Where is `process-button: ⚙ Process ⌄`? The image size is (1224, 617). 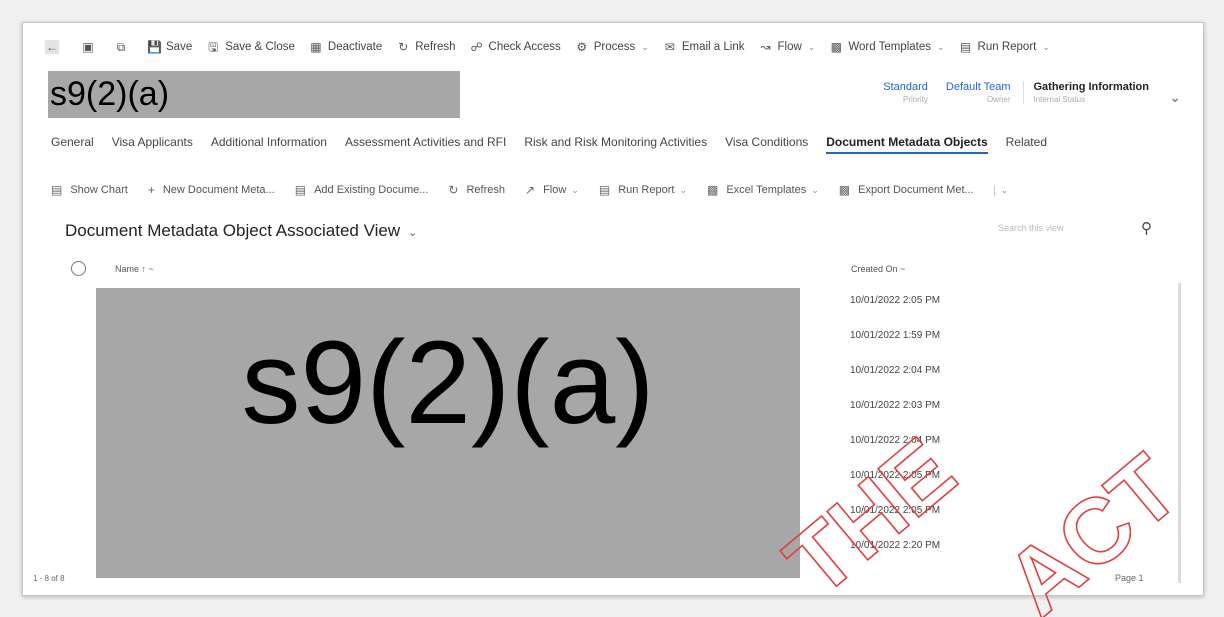
process-button: ⚙ Process ⌄ is located at coordinates (612, 47).